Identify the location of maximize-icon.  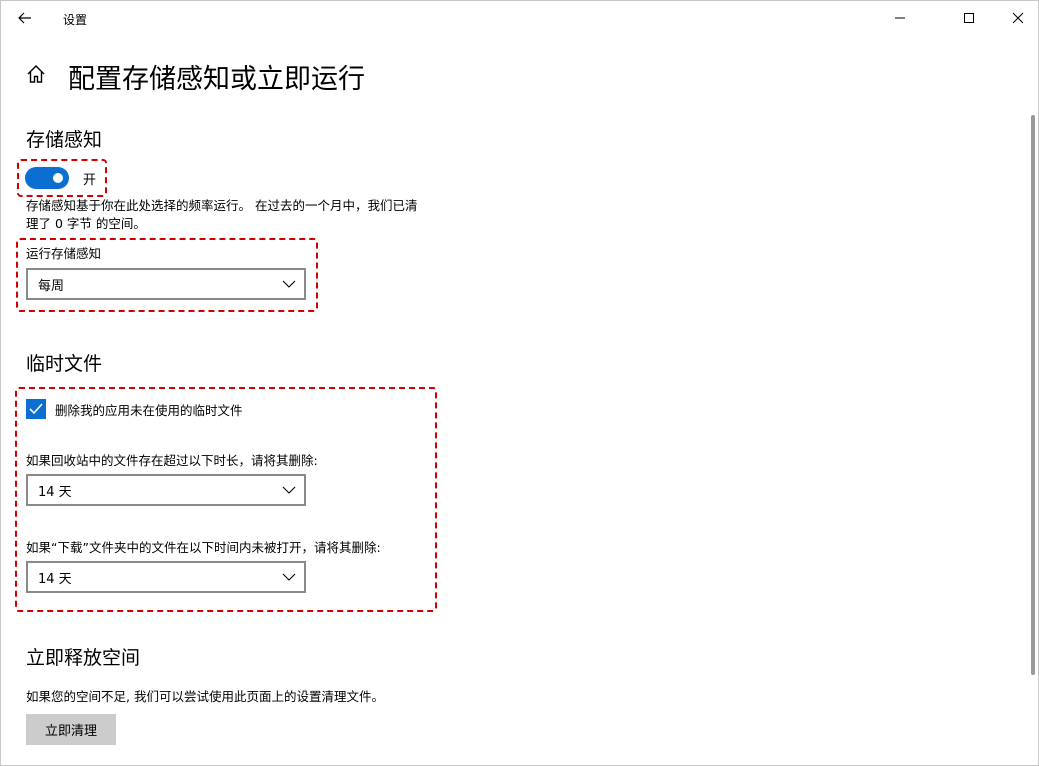
(969, 18).